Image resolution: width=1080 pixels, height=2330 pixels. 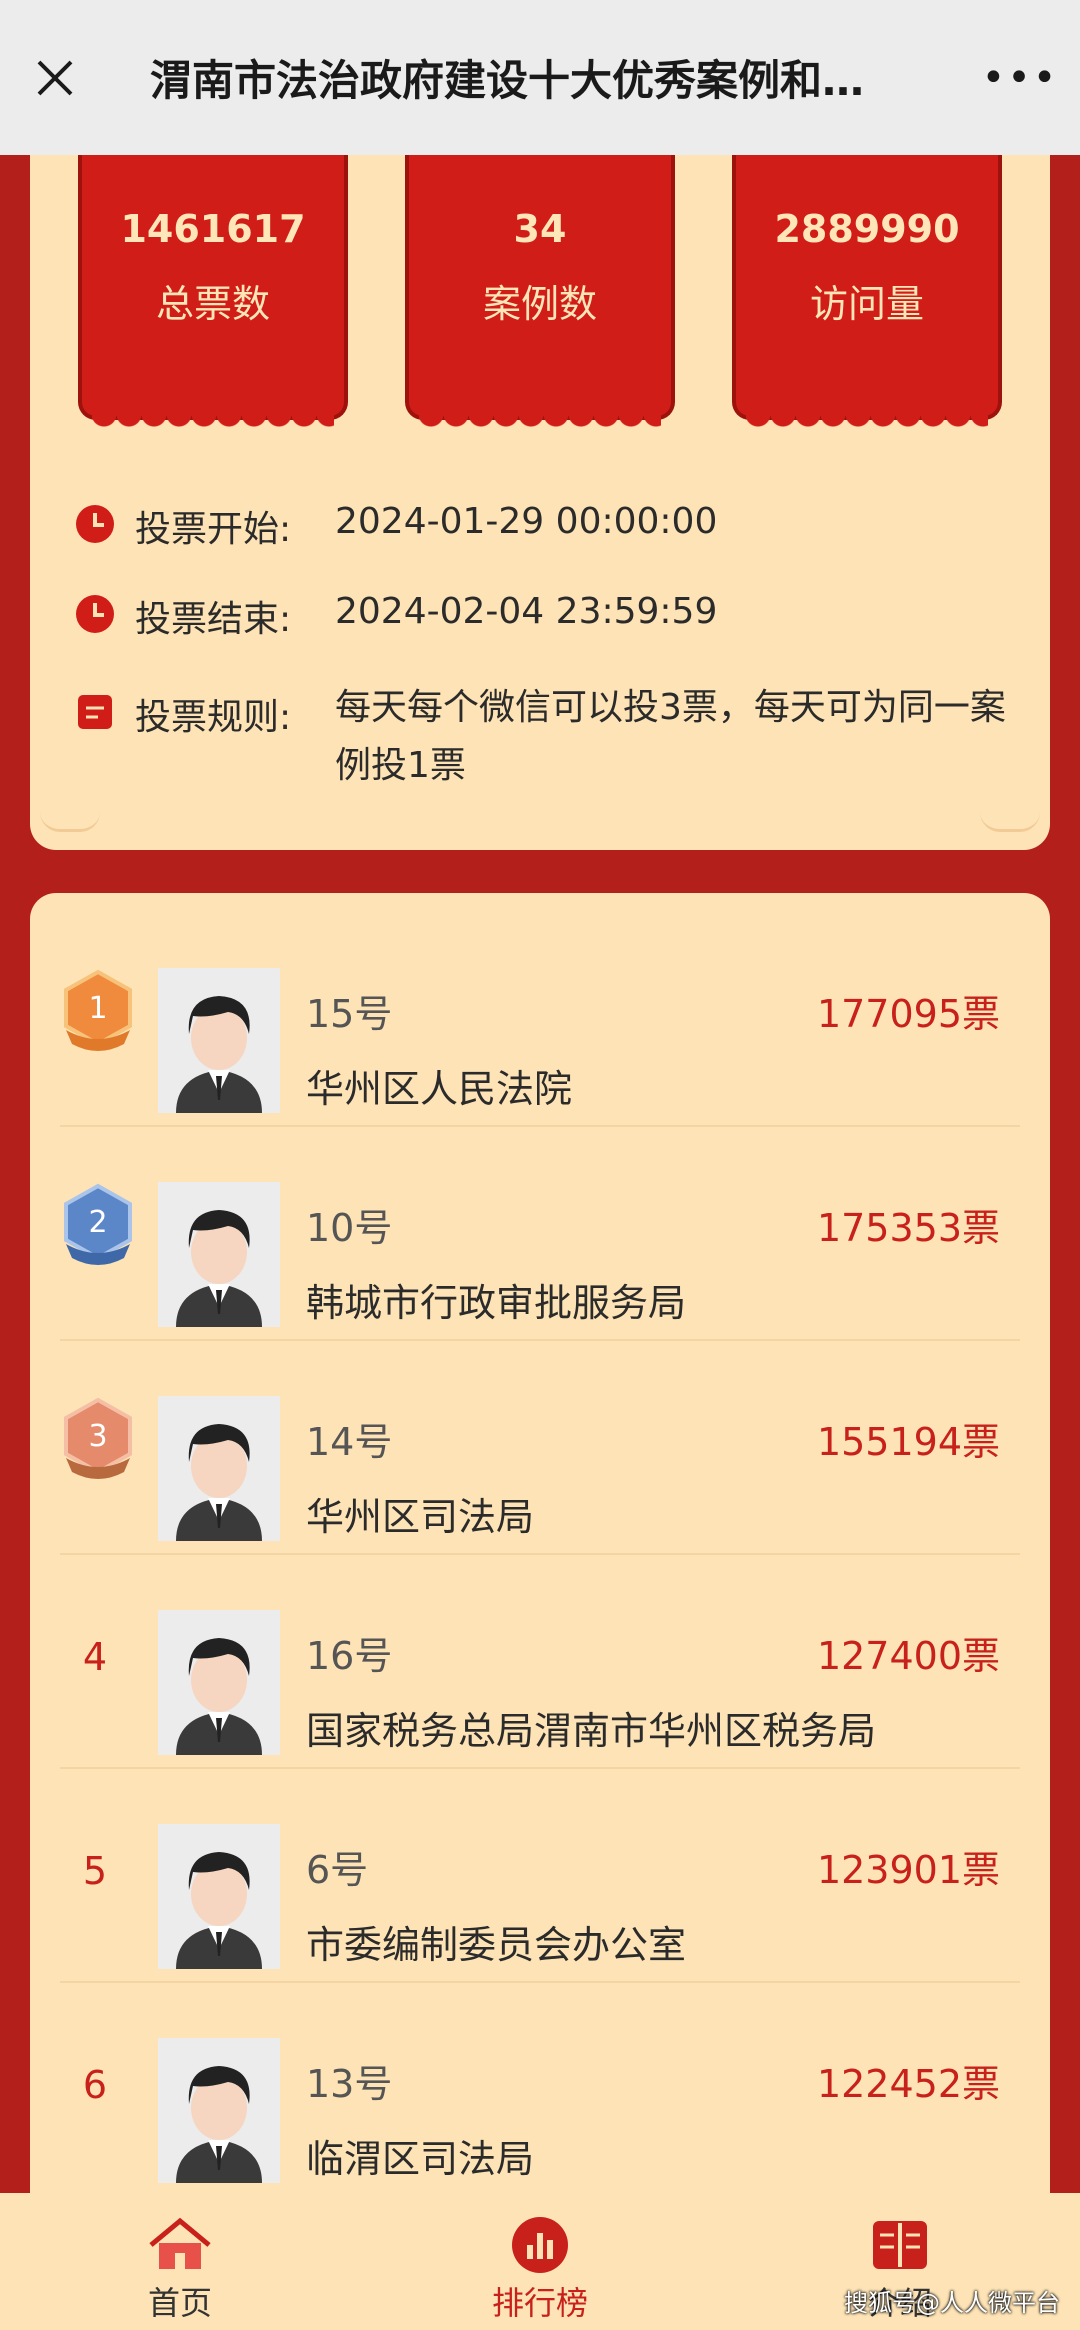 What do you see at coordinates (420, 1517) in the screenshot?
I see `org-name: 华州区司法局` at bounding box center [420, 1517].